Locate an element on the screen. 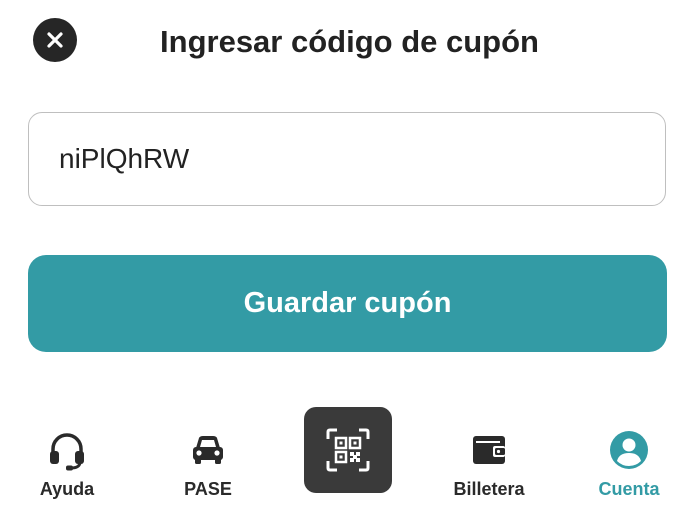 Image resolution: width=699 pixels, height=514 pixels. save-coupon-label: Guardar cupón is located at coordinates (347, 303).